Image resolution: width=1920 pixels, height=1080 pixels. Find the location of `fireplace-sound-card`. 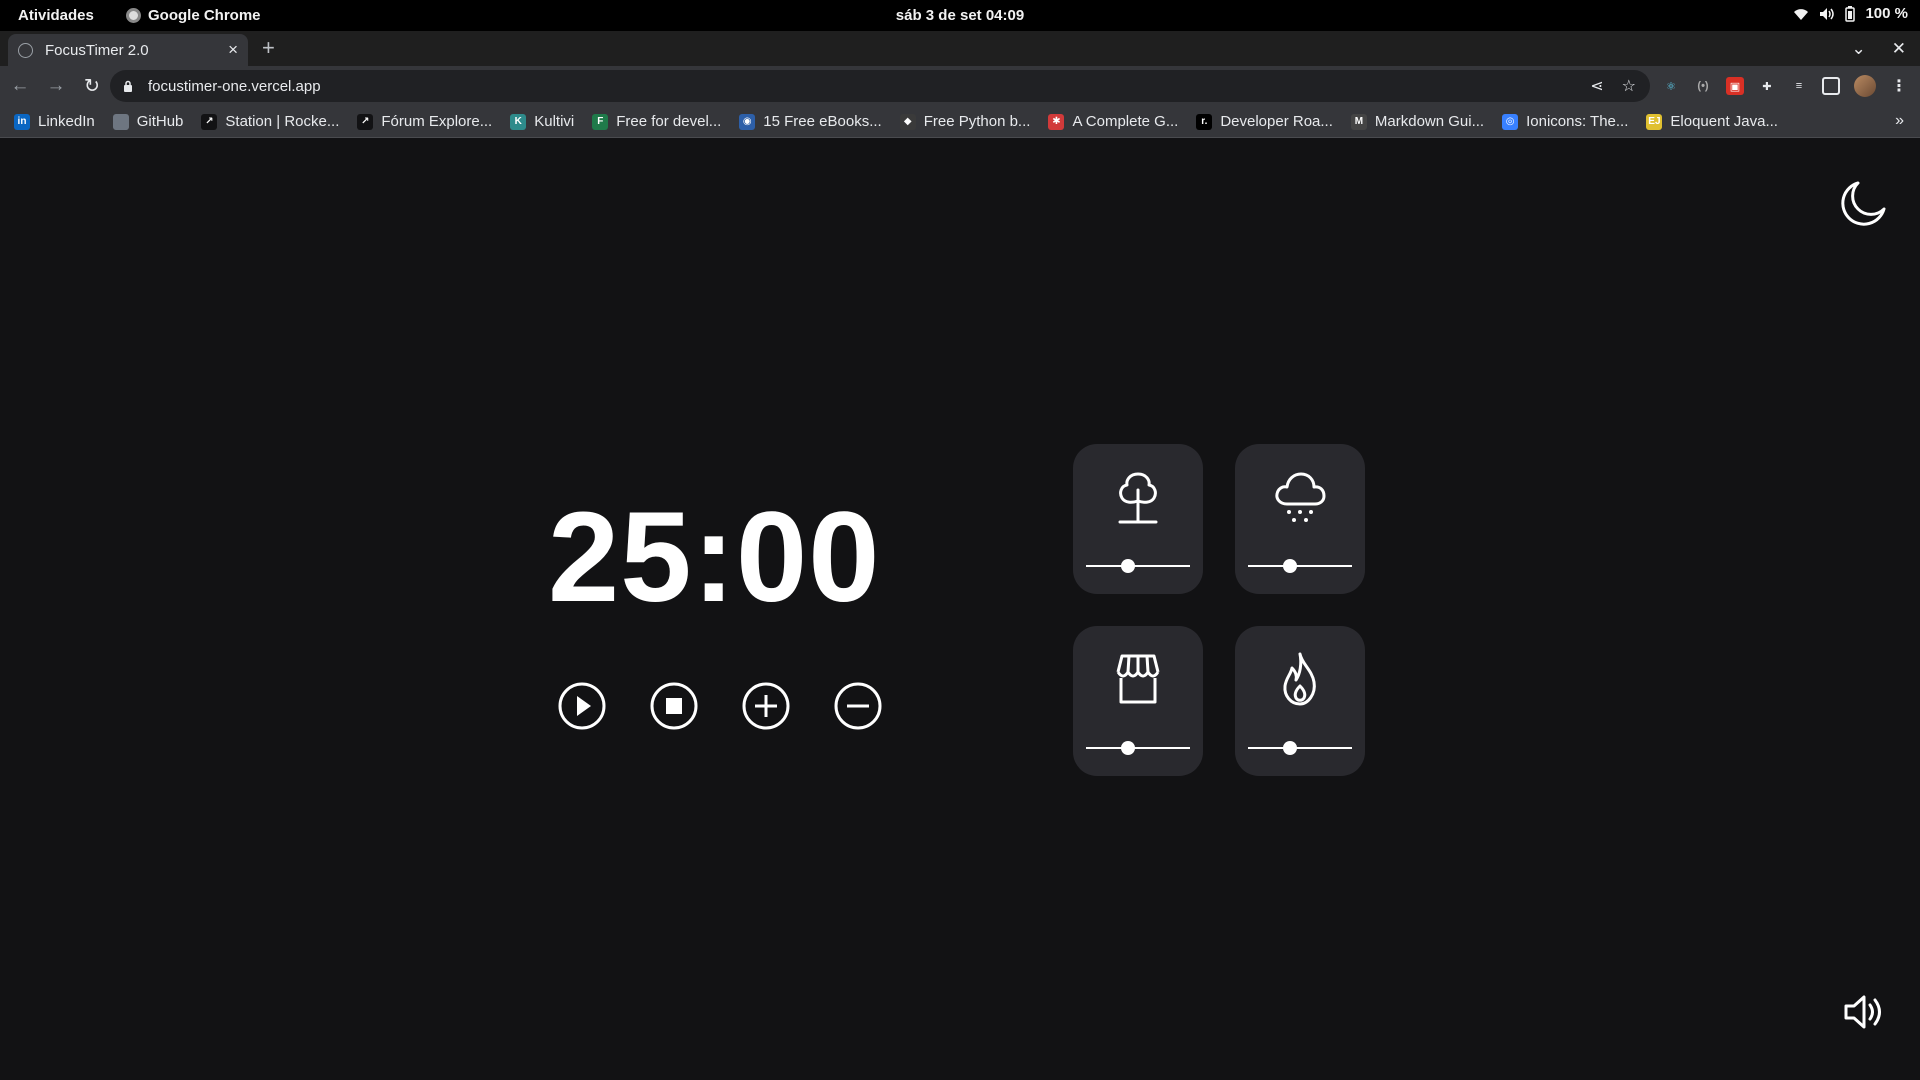

fireplace-sound-card is located at coordinates (1300, 701).